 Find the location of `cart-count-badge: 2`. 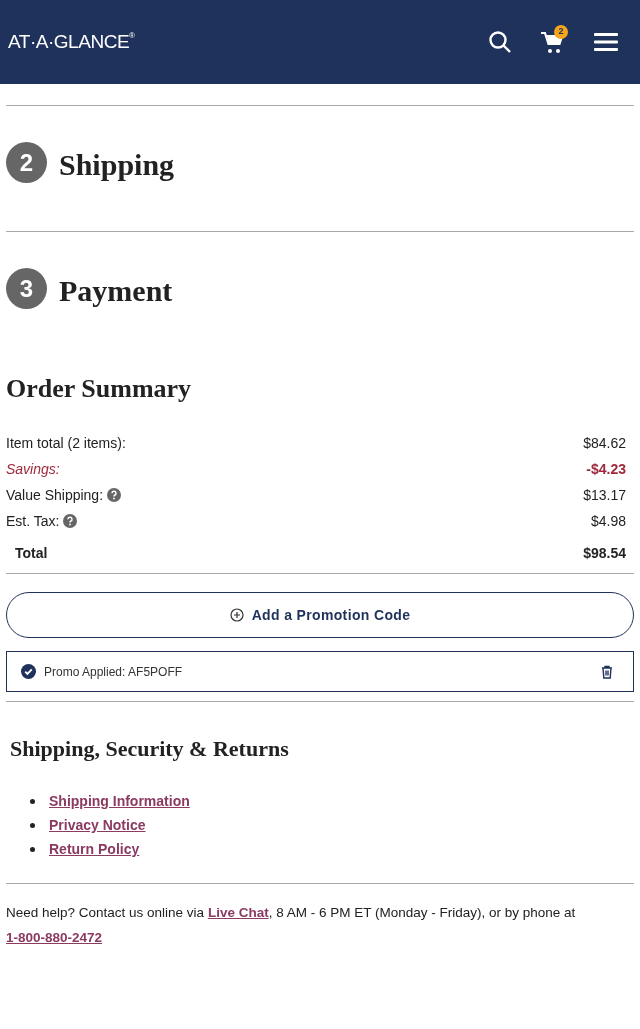

cart-count-badge: 2 is located at coordinates (561, 32).